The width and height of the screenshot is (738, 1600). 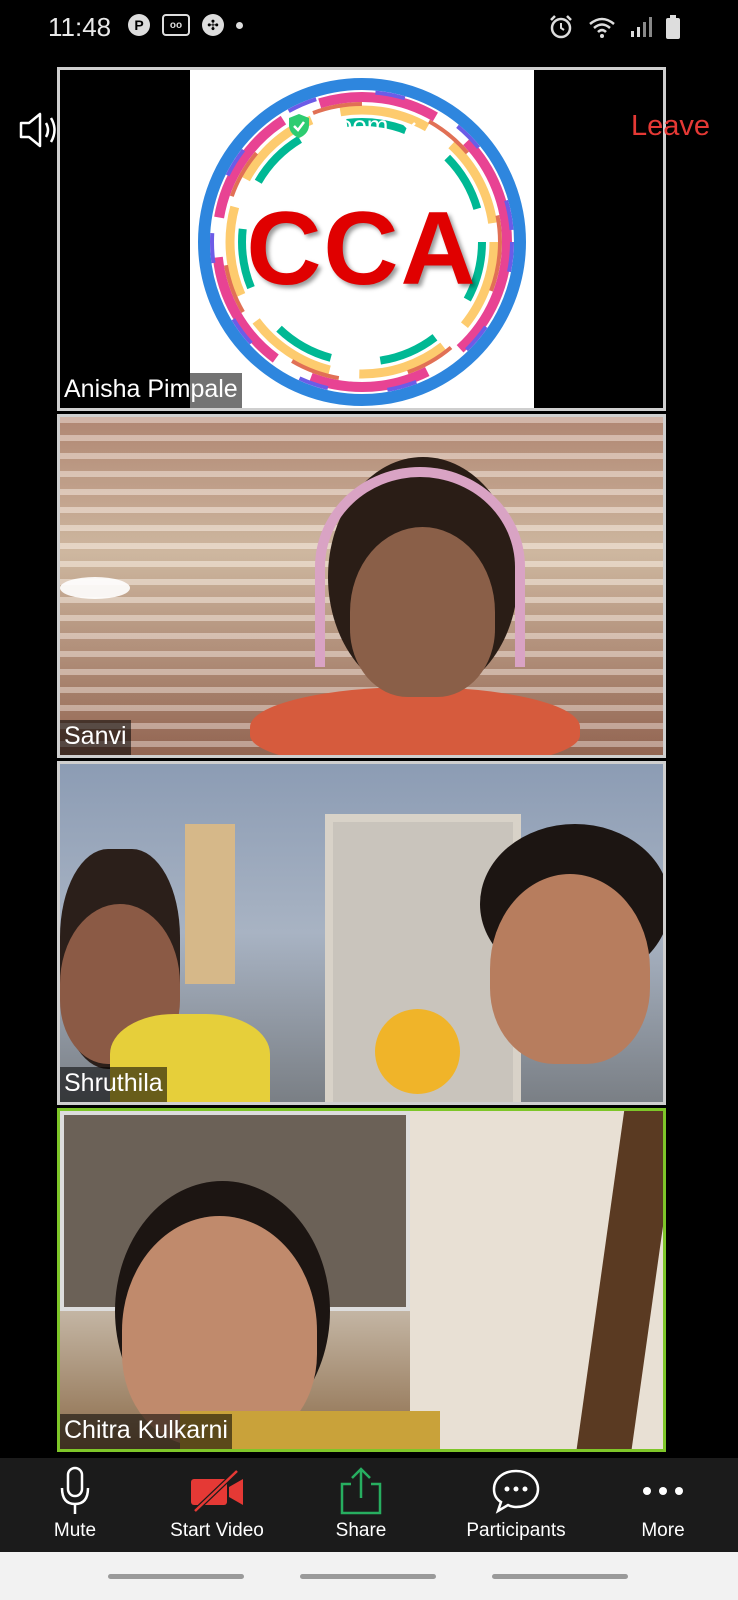 I want to click on status-left-icons: P oo ✣, so click(x=185, y=25).